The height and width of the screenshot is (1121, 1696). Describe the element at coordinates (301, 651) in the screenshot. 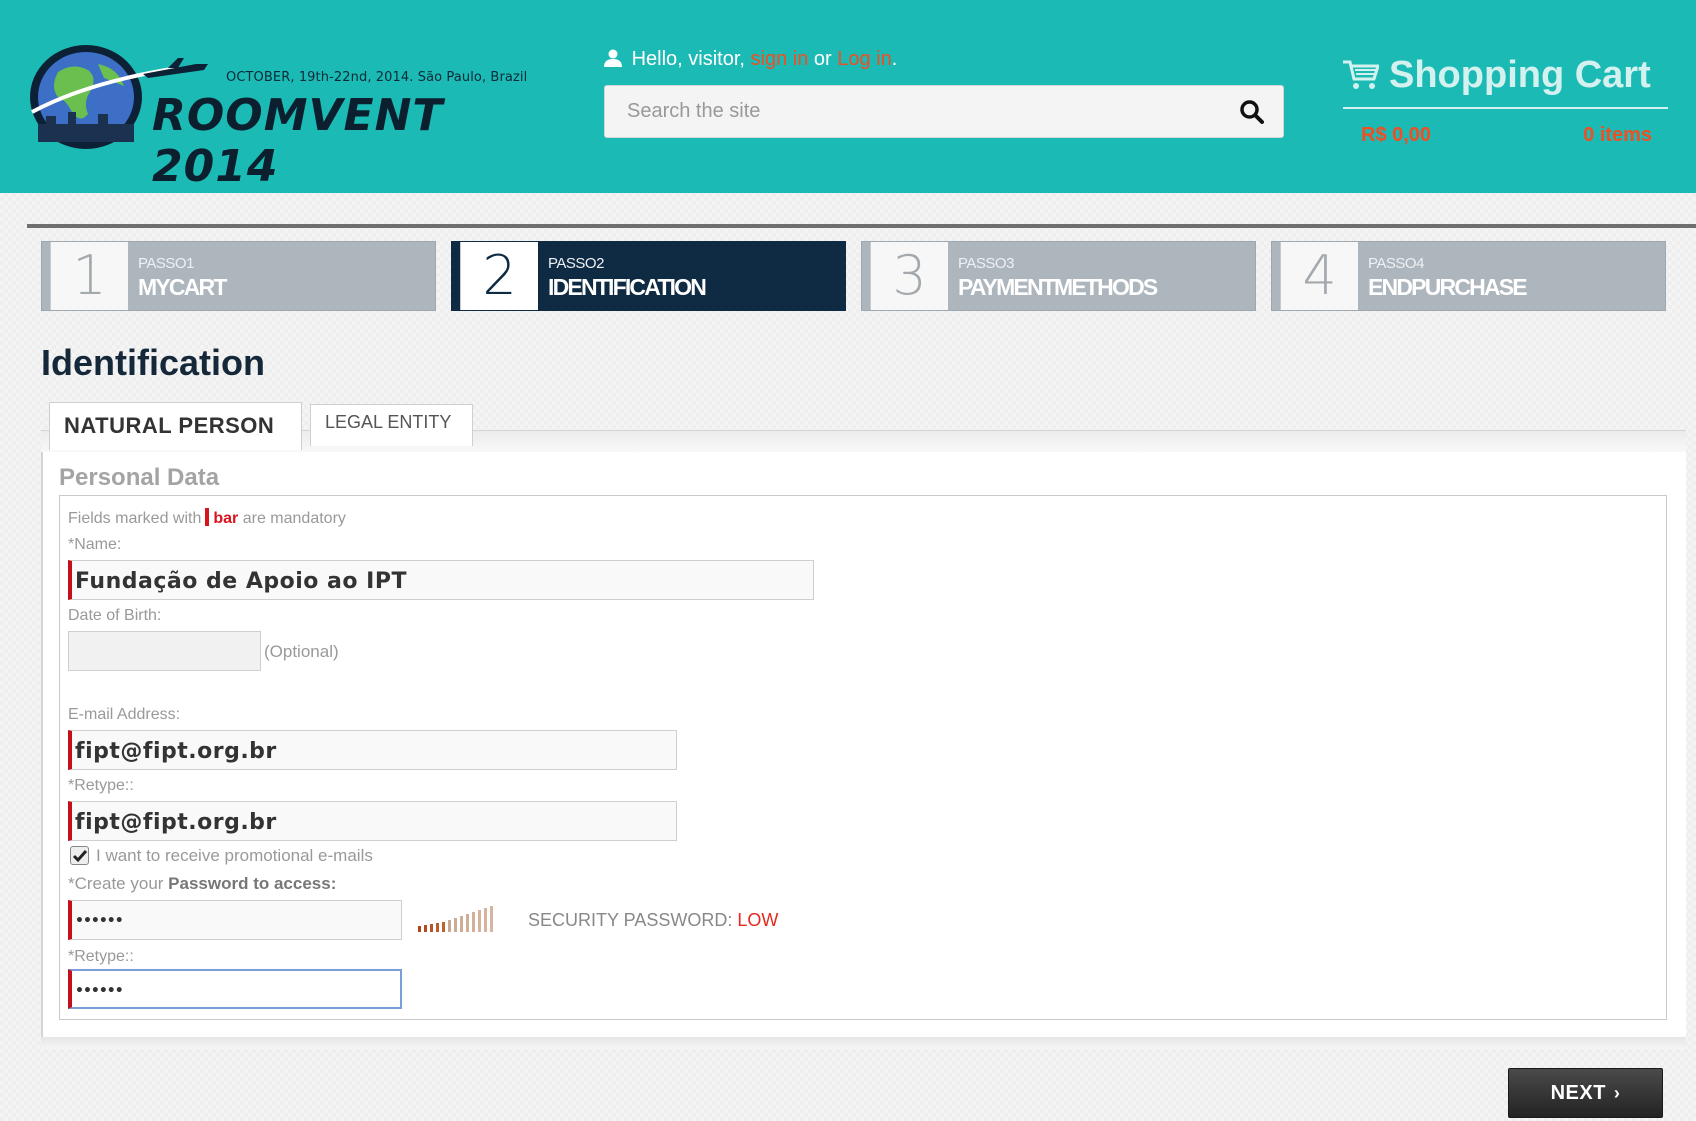

I see `dob-optional-note: (Optional)` at that location.